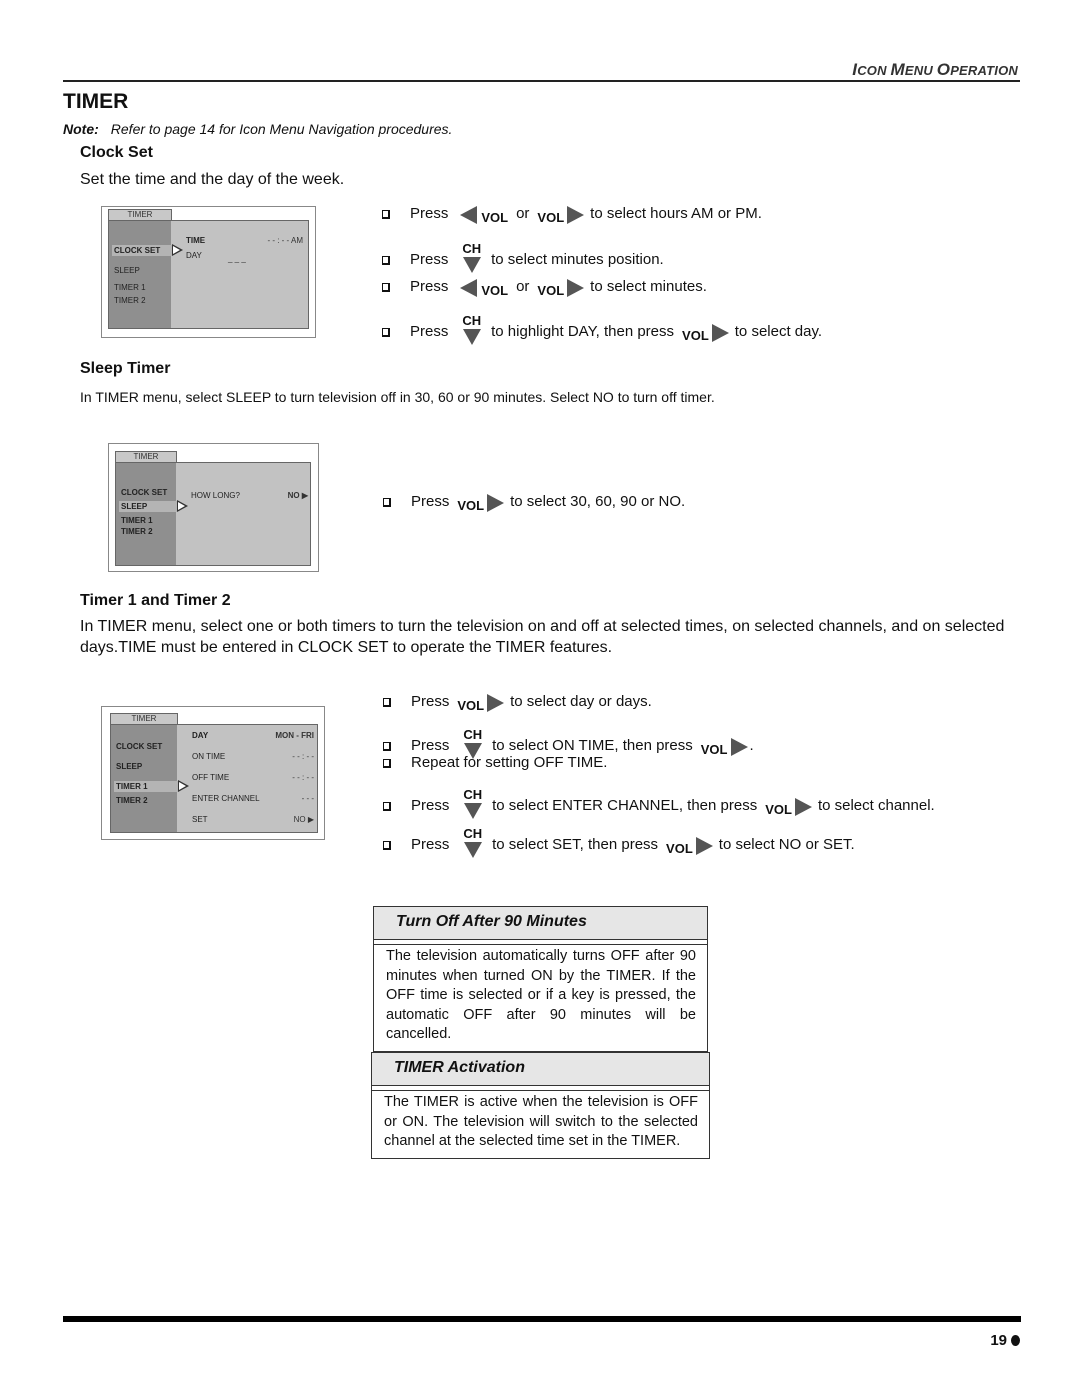 Image resolution: width=1080 pixels, height=1397 pixels. Describe the element at coordinates (294, 735) in the screenshot. I see `osd-field-value: MON - FRI` at that location.